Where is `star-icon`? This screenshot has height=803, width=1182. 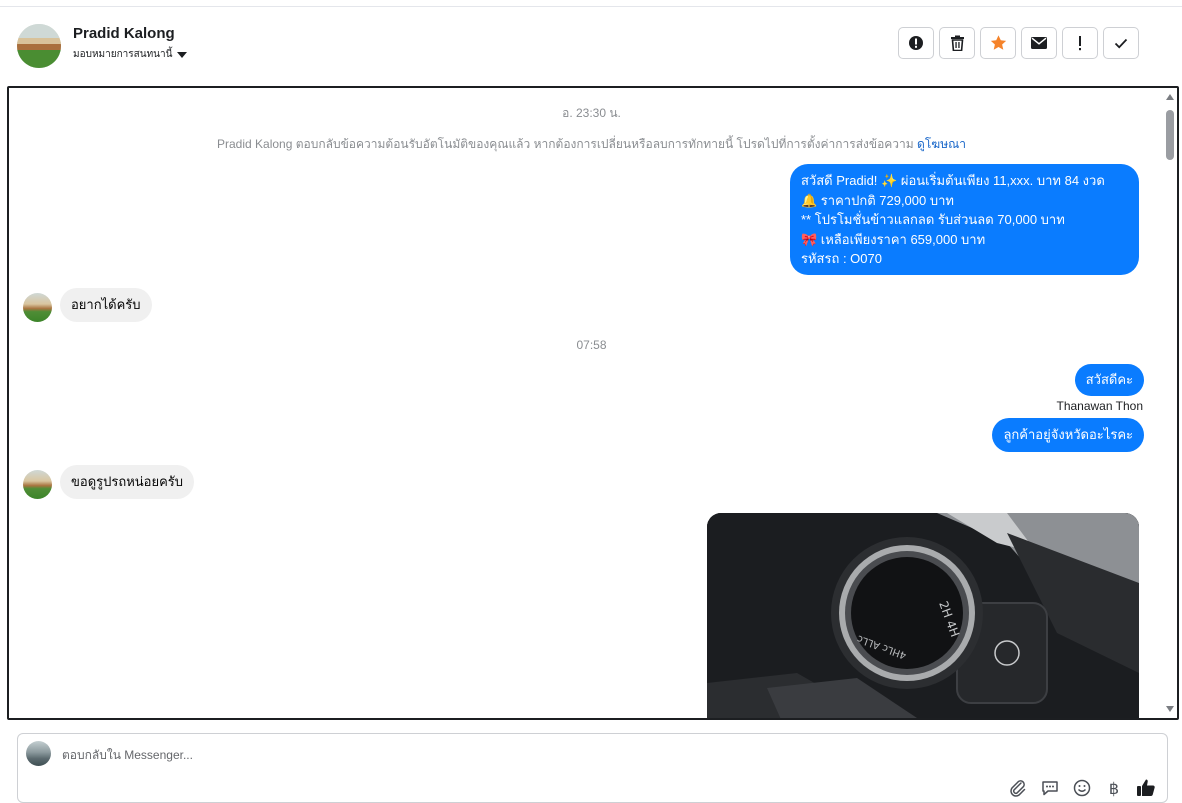 star-icon is located at coordinates (998, 42).